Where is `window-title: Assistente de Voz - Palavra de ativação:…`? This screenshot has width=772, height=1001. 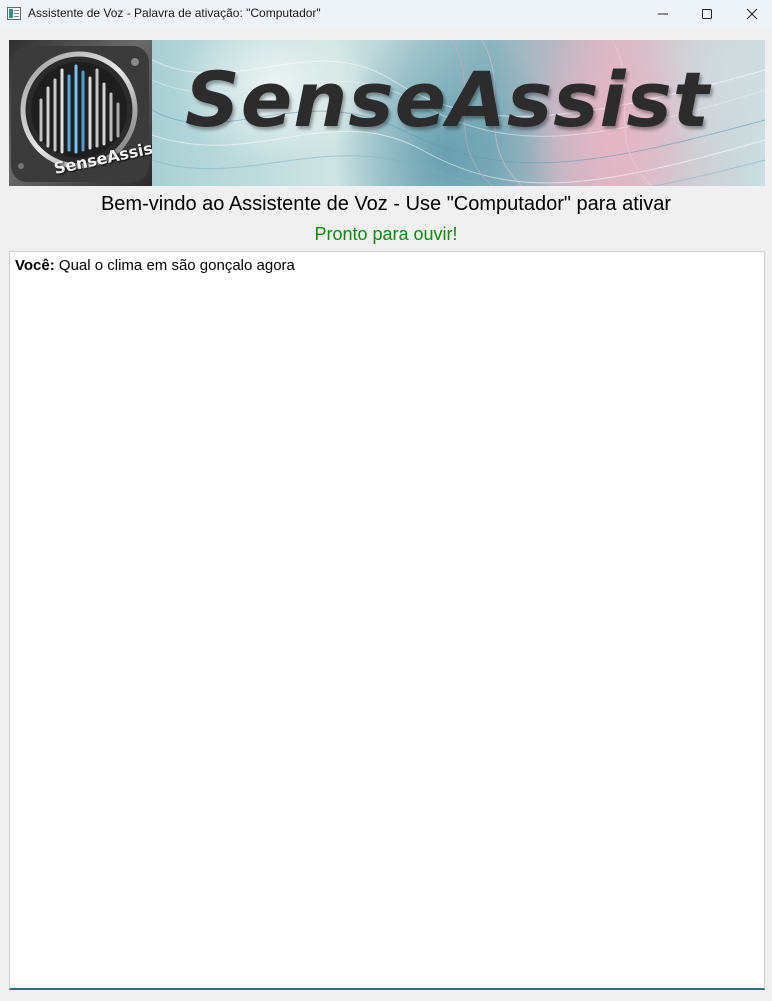 window-title: Assistente de Voz - Palavra de ativação:… is located at coordinates (174, 13).